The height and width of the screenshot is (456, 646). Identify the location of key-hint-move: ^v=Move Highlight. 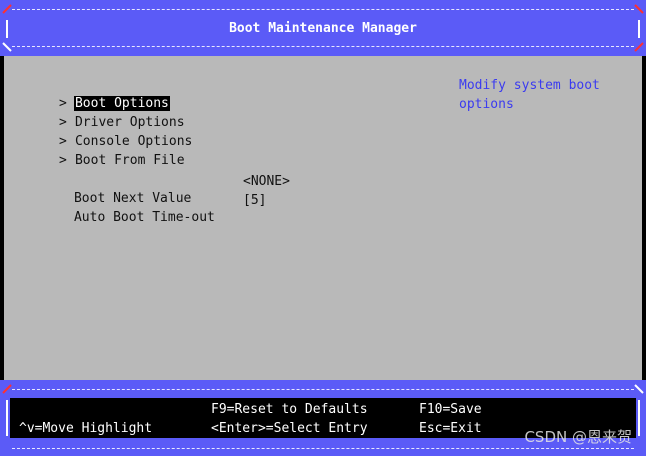
(86, 428).